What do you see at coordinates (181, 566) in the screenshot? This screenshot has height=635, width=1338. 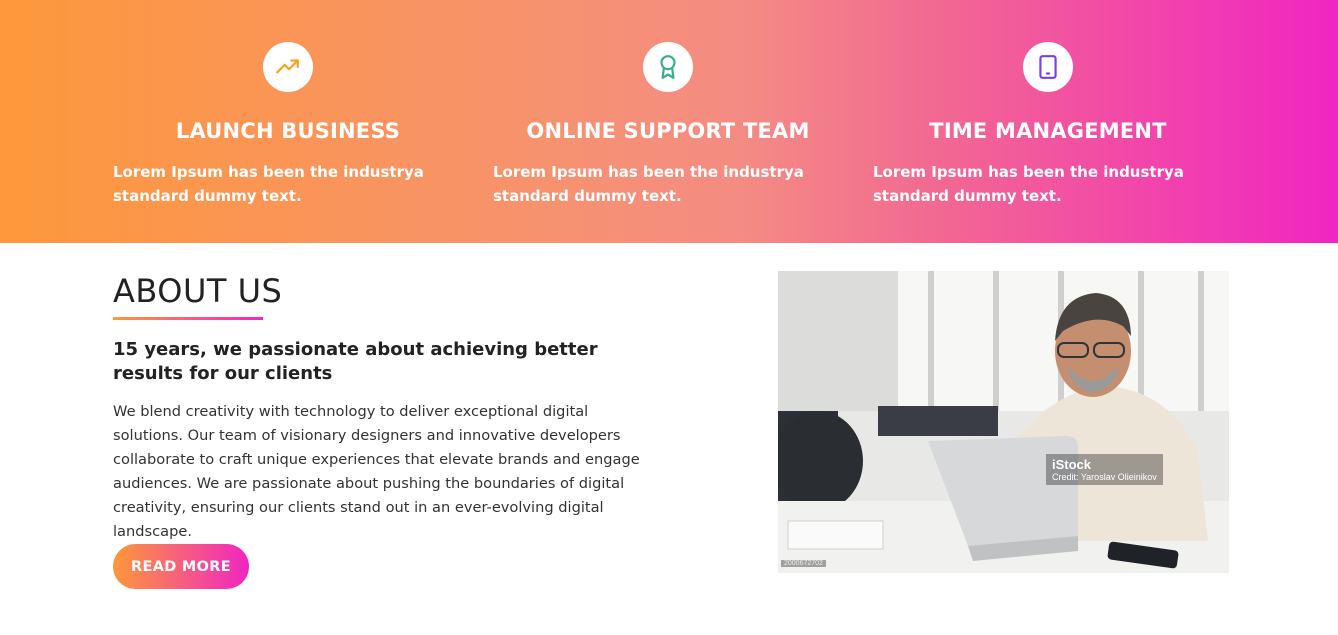 I see `read-more-button: READ MORE` at bounding box center [181, 566].